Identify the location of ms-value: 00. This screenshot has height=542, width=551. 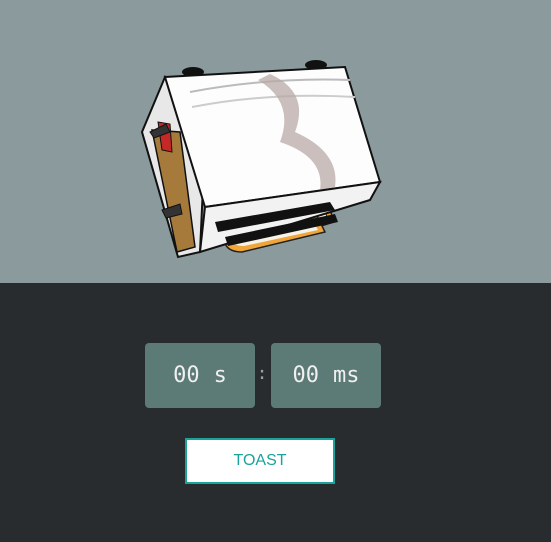
(306, 375).